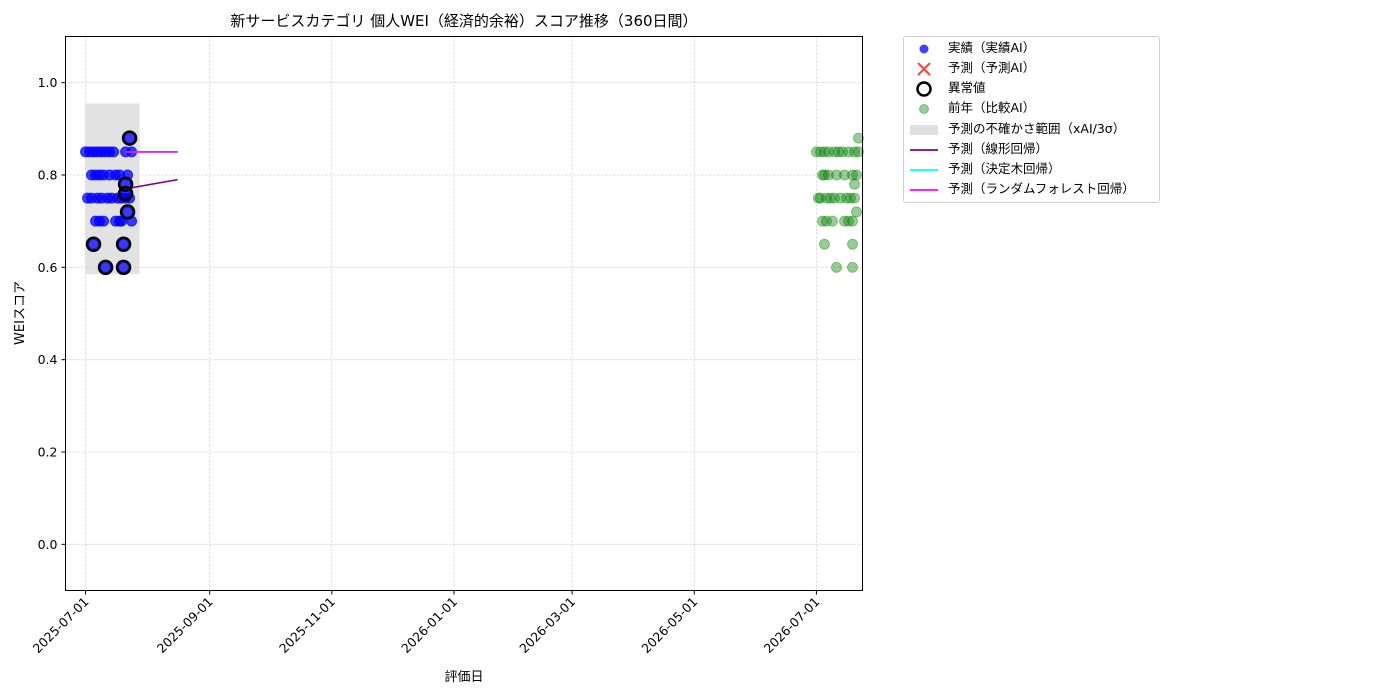 The image size is (1400, 700). What do you see at coordinates (792, 625) in the screenshot?
I see `x-tick-label: 2026-07-01` at bounding box center [792, 625].